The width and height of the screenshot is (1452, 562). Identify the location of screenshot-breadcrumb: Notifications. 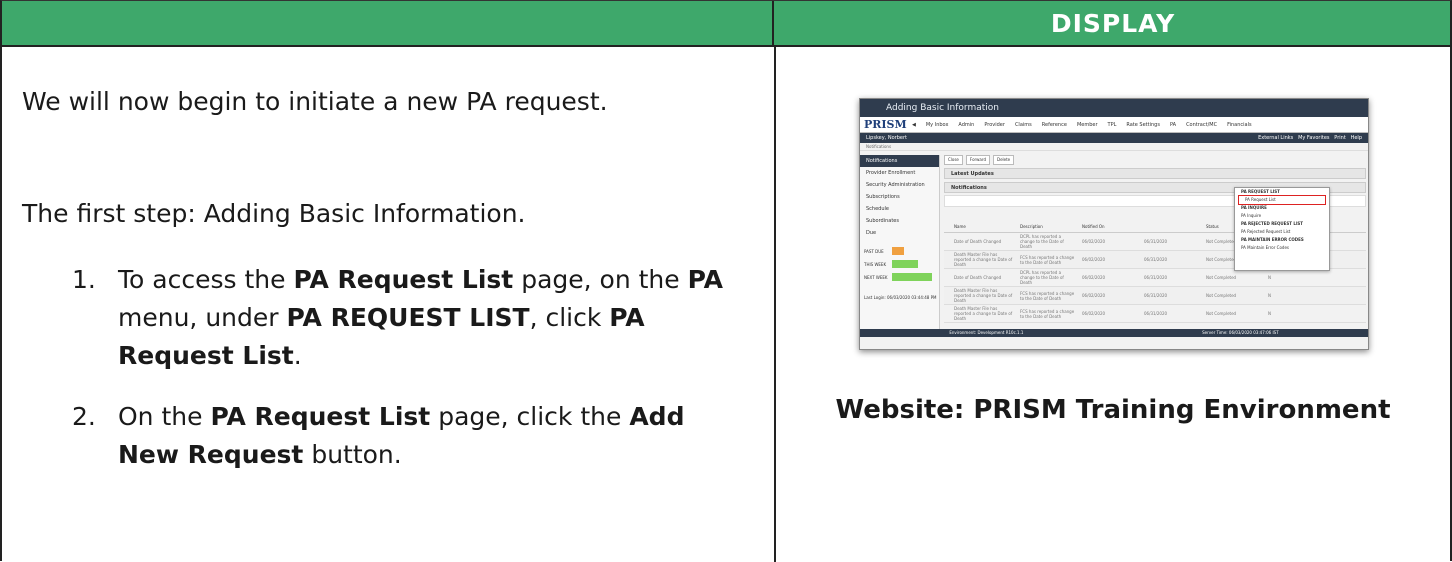
(1114, 147).